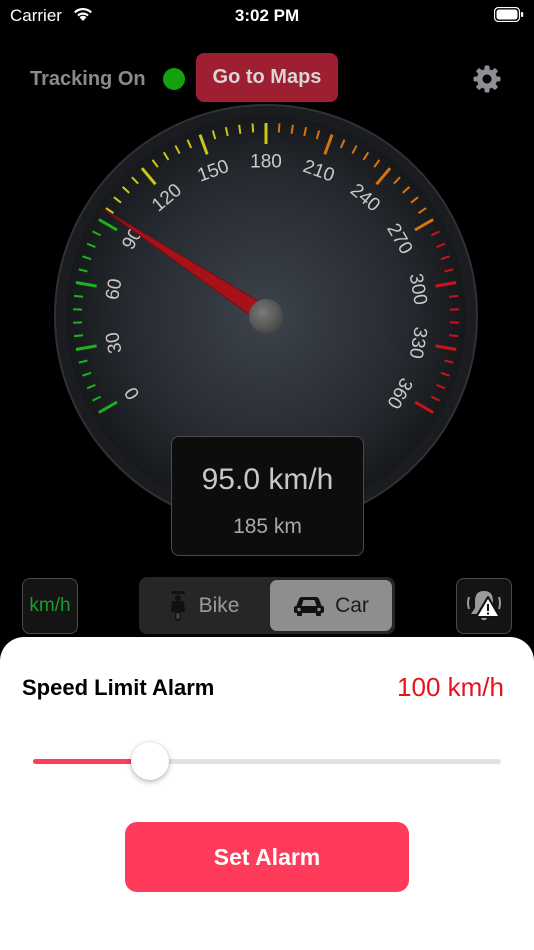 This screenshot has height=950, width=534. I want to click on gauge-label-180: 180, so click(266, 162).